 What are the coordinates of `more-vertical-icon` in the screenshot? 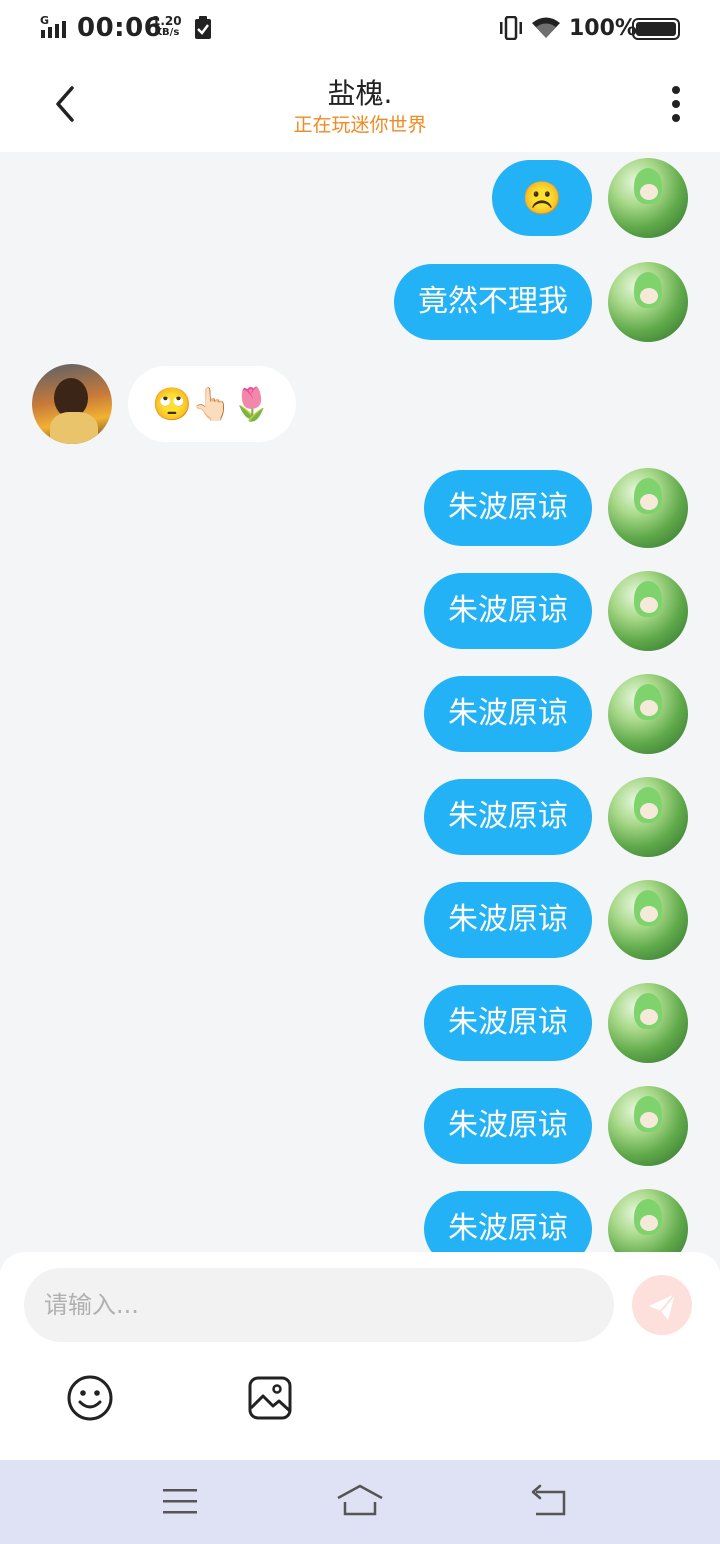 It's located at (676, 104).